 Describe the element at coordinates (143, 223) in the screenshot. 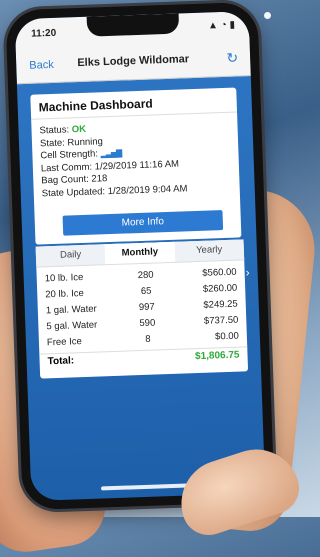

I see `more-info-button: More Info` at that location.